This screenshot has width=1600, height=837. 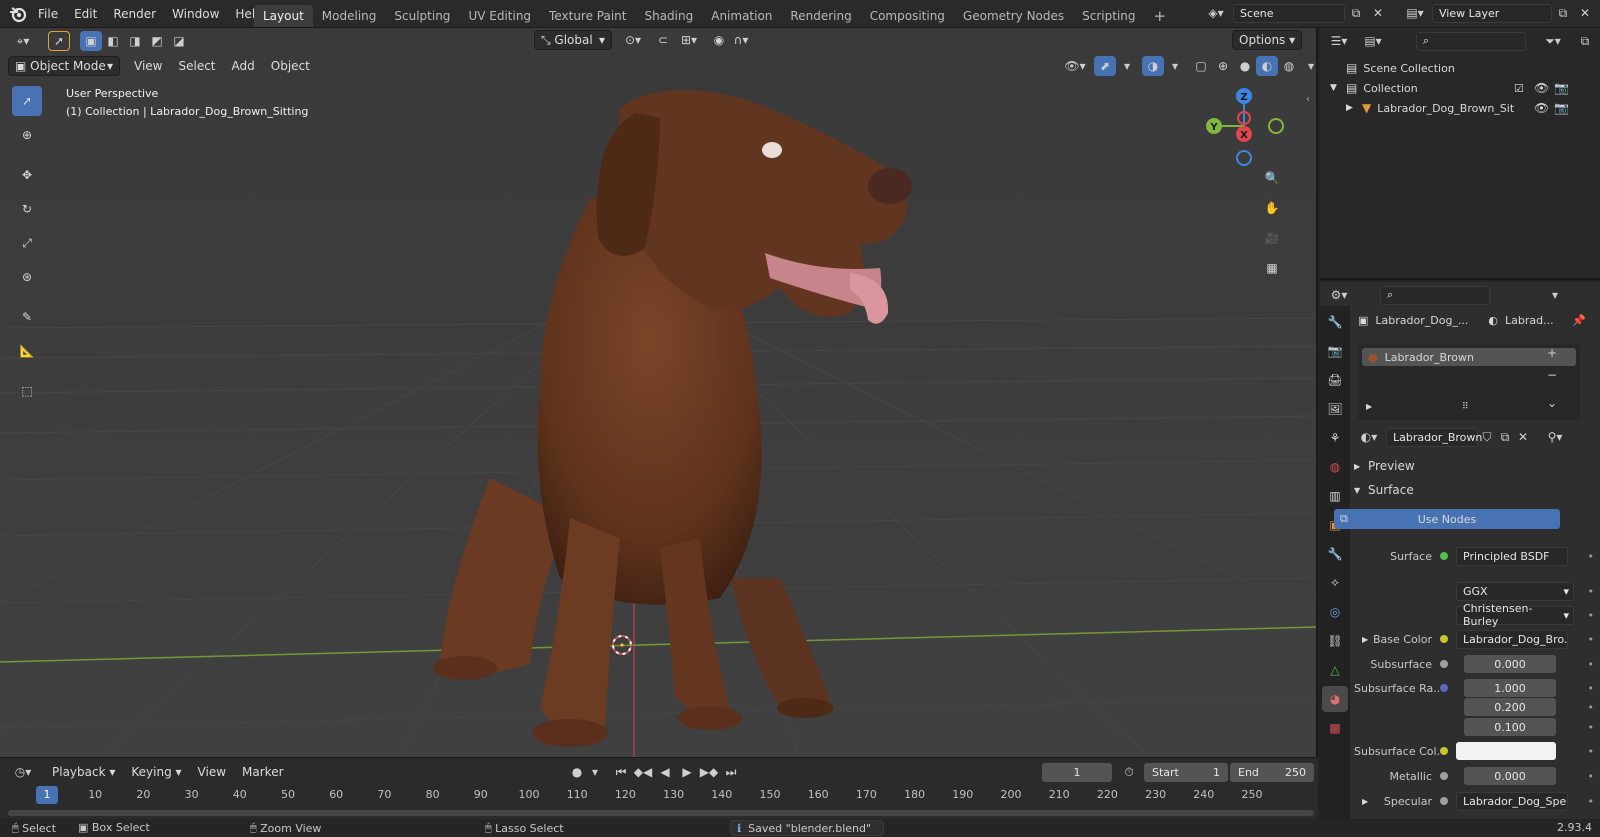 I want to click on scene-name-field: Scene, so click(x=1289, y=13).